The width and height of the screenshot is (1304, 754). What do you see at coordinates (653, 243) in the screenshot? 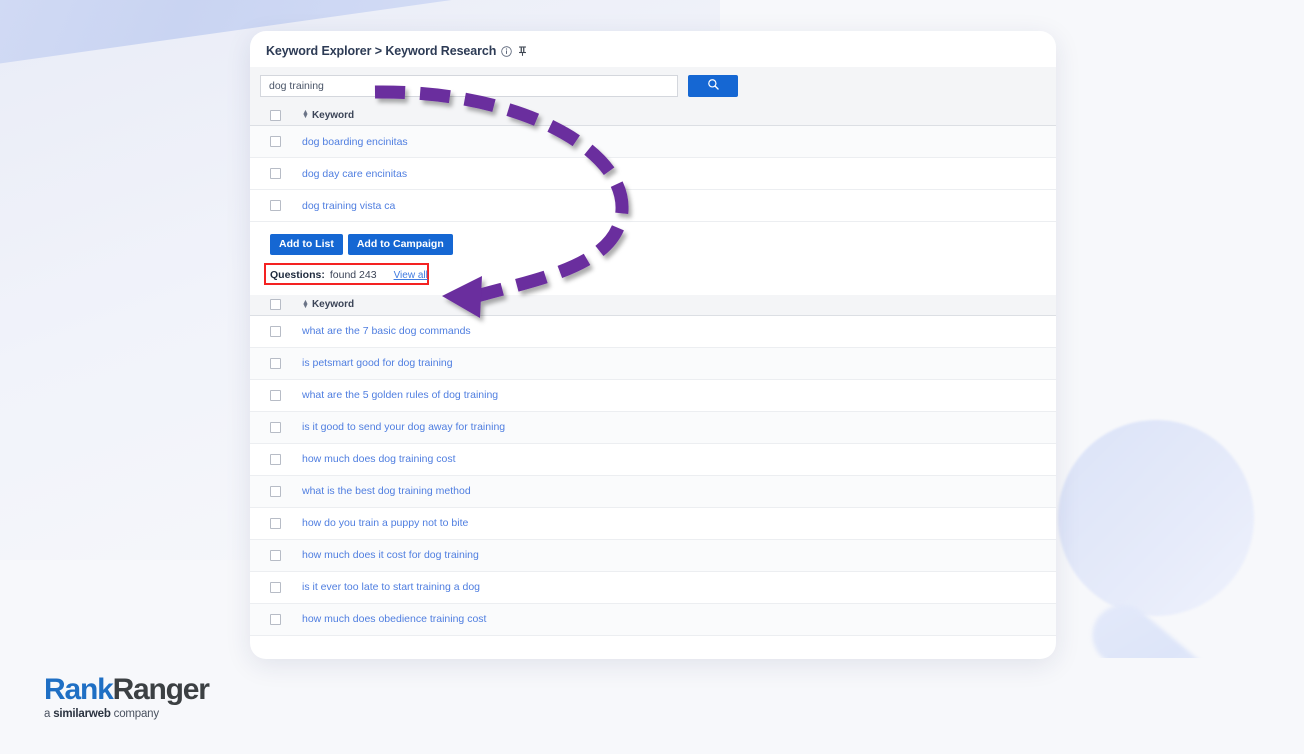
I see `action-bar: Add to List Add to Campaign` at bounding box center [653, 243].